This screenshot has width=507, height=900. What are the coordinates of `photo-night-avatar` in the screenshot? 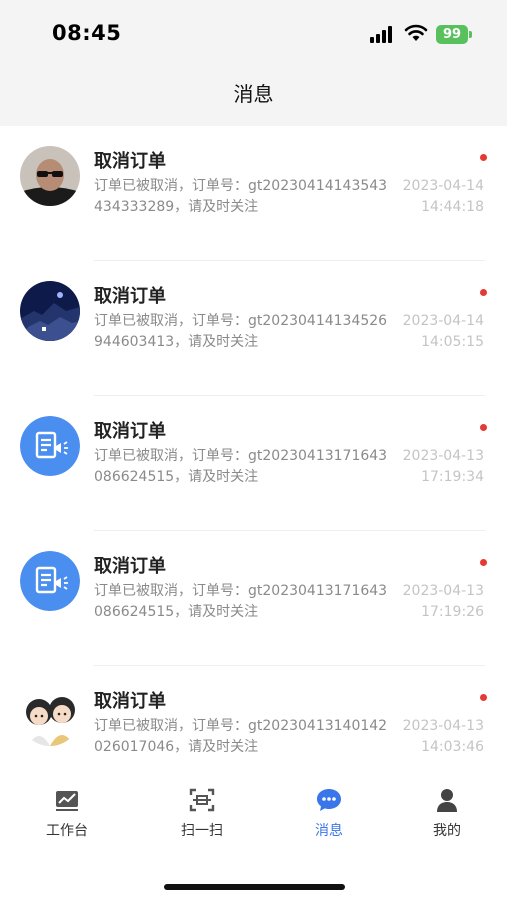 It's located at (50, 311).